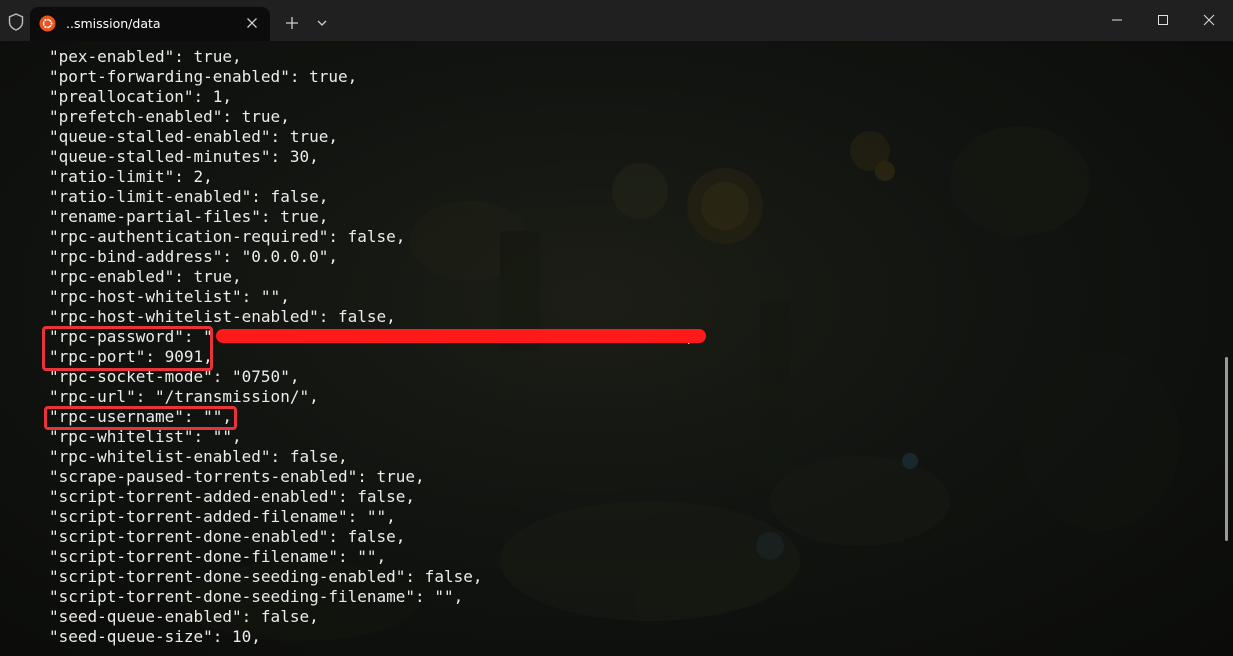 The width and height of the screenshot is (1233, 656). Describe the element at coordinates (218, 556) in the screenshot. I see `config-line: "script-torrent-done-filename": "",` at that location.